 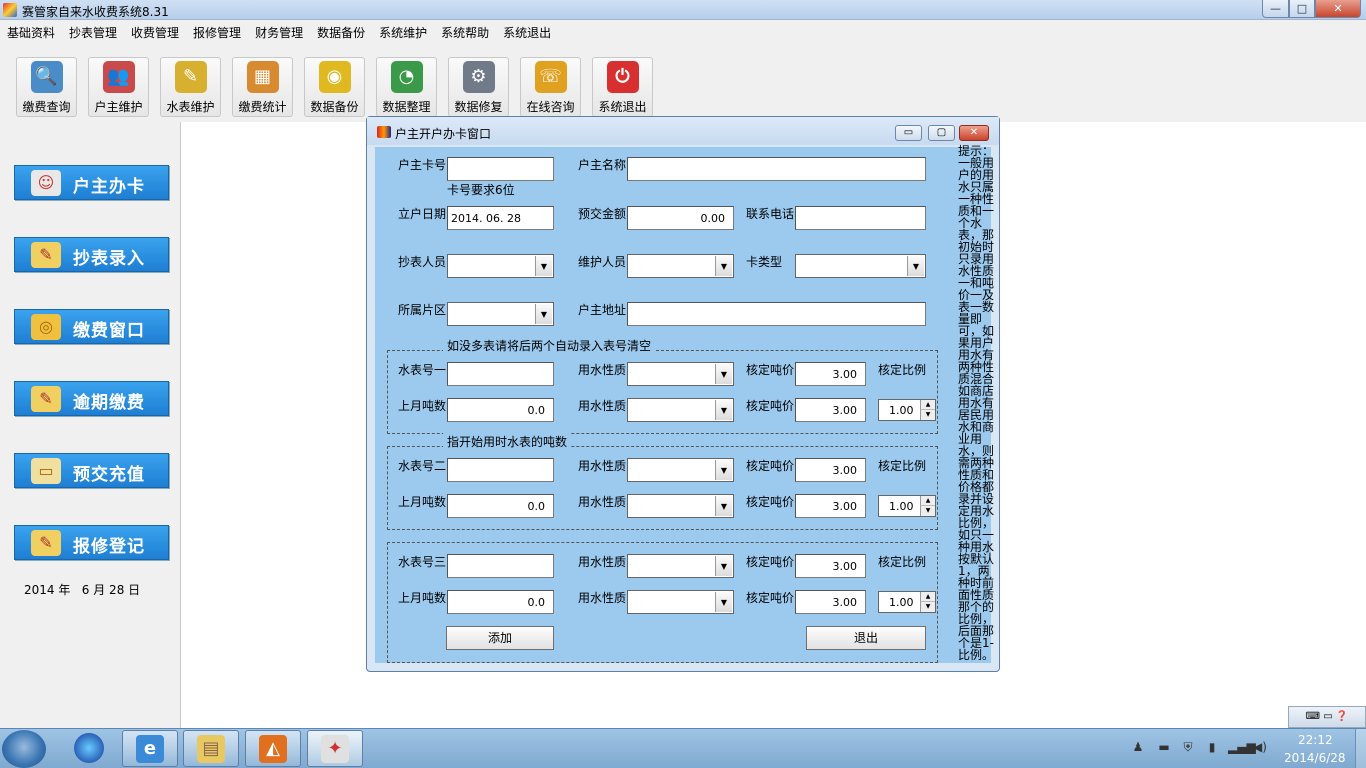 What do you see at coordinates (478, 87) in the screenshot?
I see `toolbar-data-repair-button: ⚙ 数据修复` at bounding box center [478, 87].